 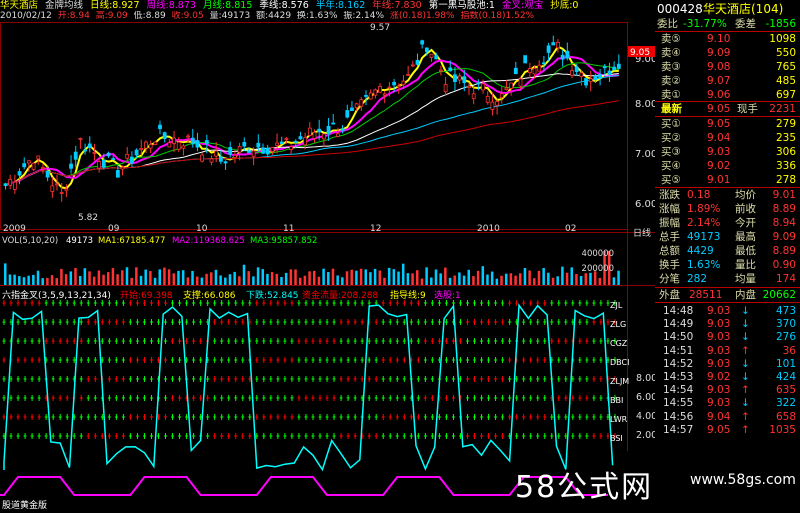 What do you see at coordinates (461, 5) in the screenshot?
I see `signal-pool: 第一黑马股池:1` at bounding box center [461, 5].